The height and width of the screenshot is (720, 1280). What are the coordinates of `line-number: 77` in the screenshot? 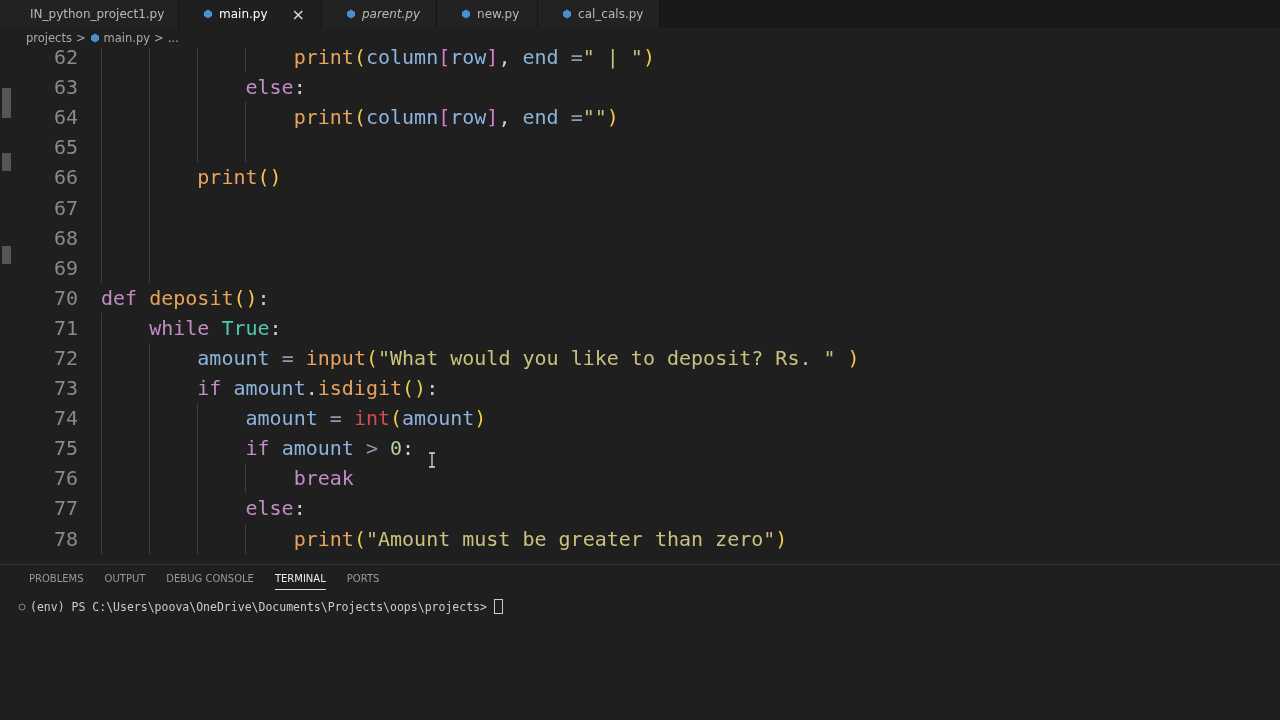 It's located at (65, 508).